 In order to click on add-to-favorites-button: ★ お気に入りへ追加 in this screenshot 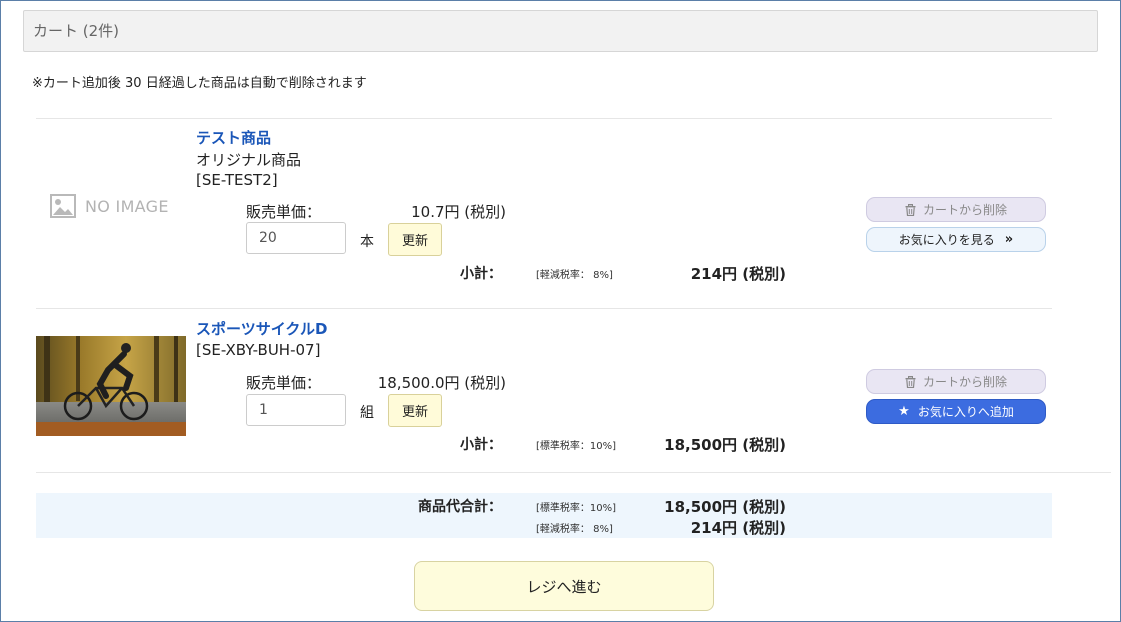, I will do `click(956, 411)`.